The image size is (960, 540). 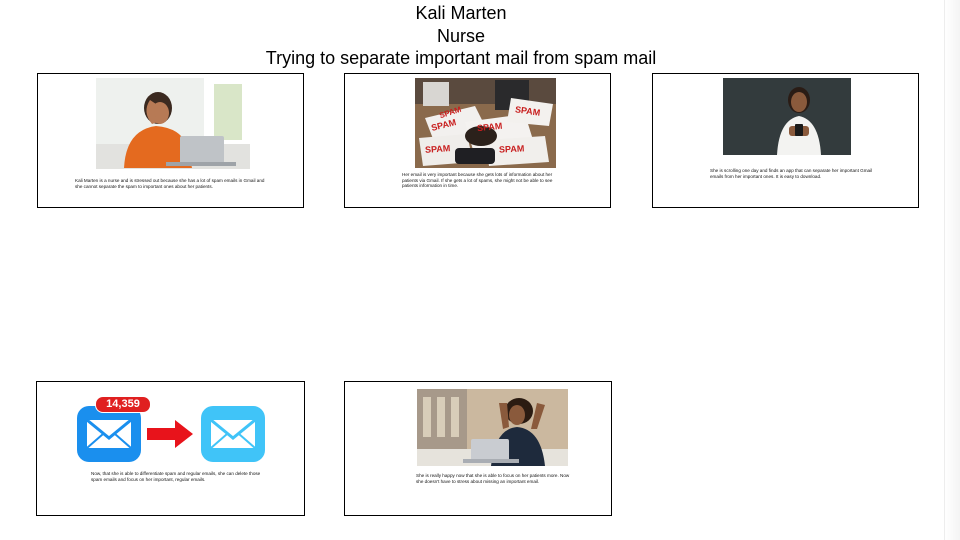 What do you see at coordinates (437, 149) in the screenshot?
I see `spam-label-3: SPAM` at bounding box center [437, 149].